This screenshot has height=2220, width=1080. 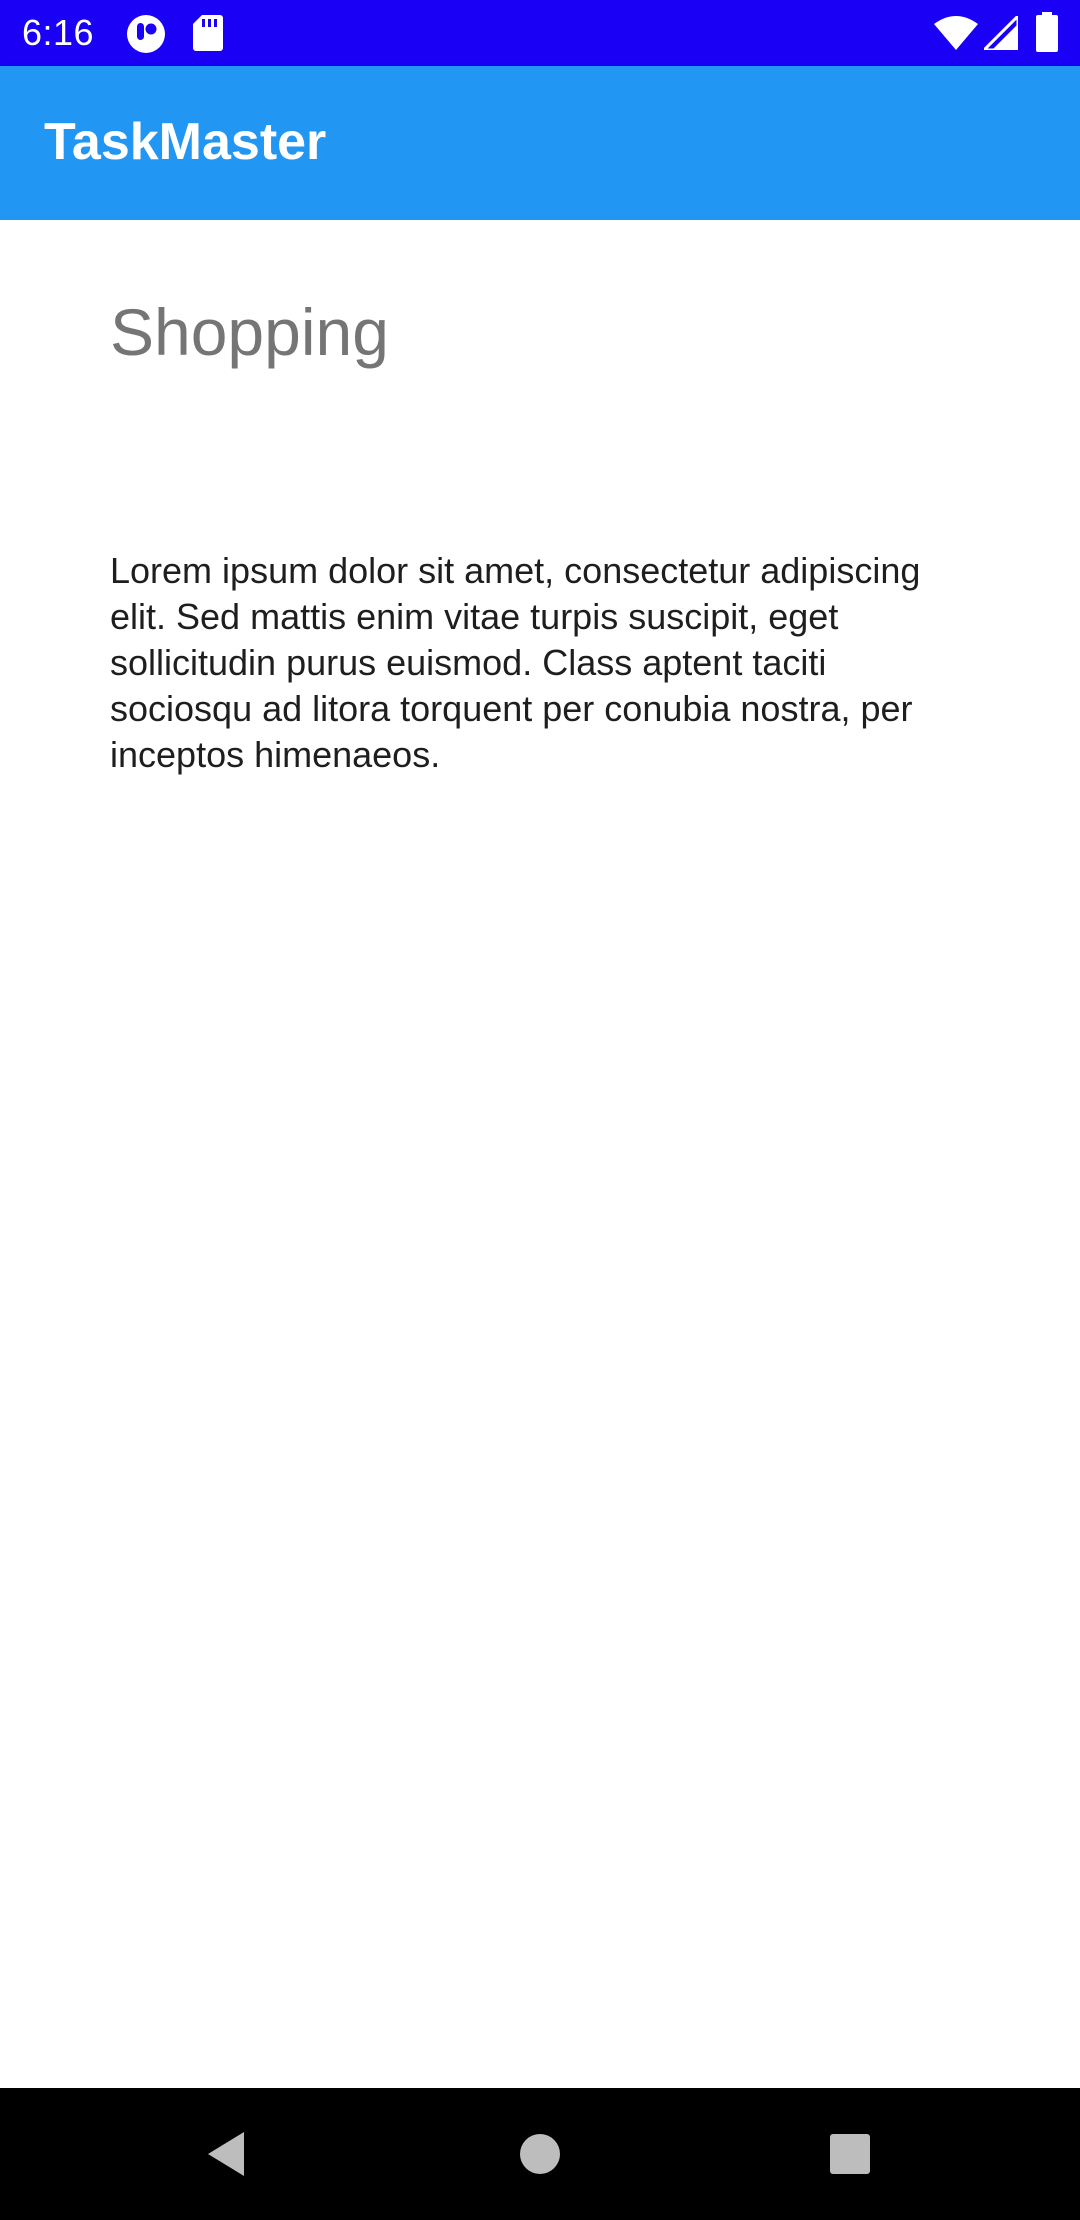 What do you see at coordinates (956, 33) in the screenshot?
I see `wifi-icon` at bounding box center [956, 33].